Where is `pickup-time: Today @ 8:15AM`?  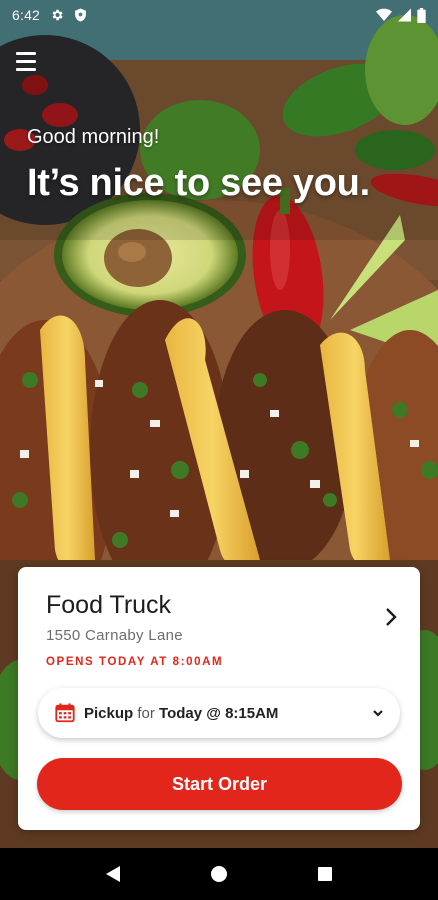
pickup-time: Today @ 8:15AM is located at coordinates (219, 713).